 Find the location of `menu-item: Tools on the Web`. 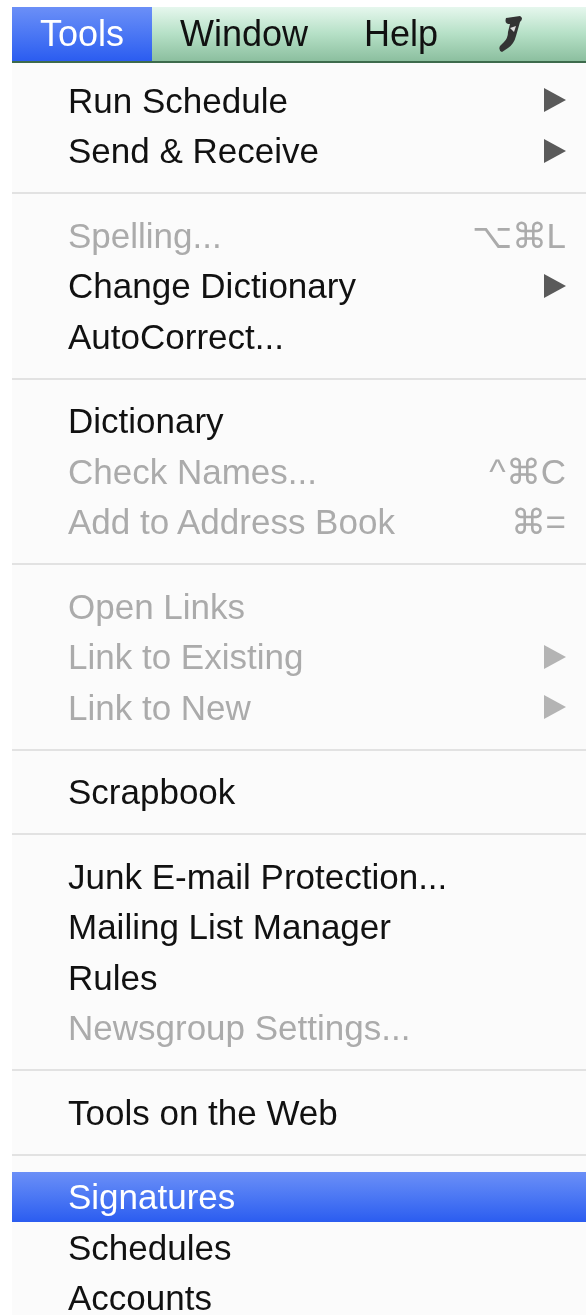

menu-item: Tools on the Web is located at coordinates (299, 1112).